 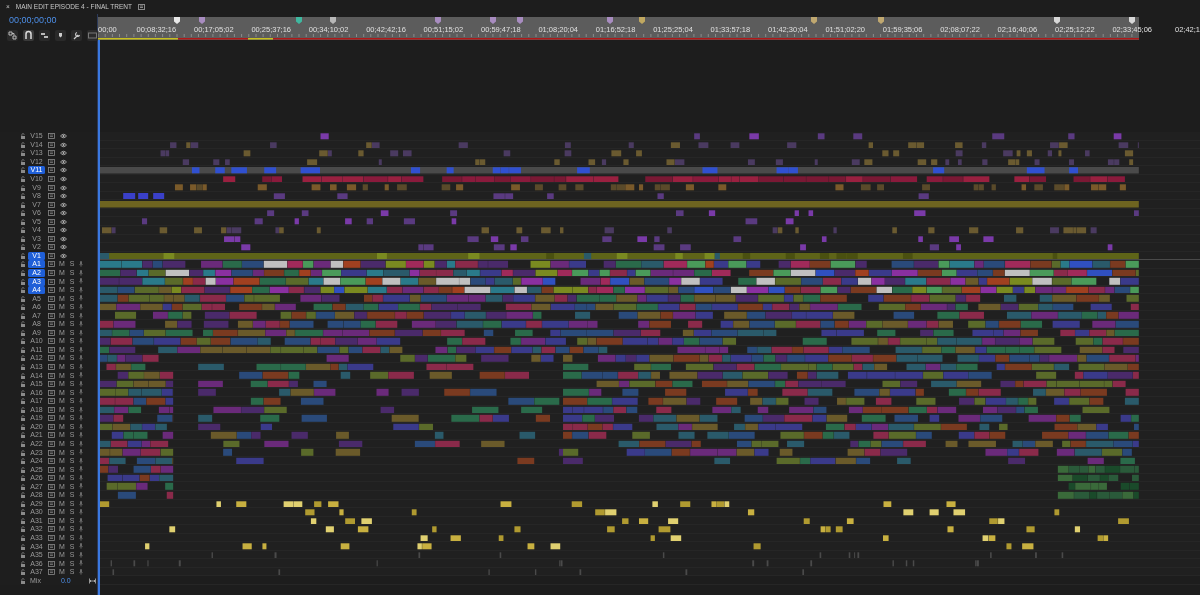 I want to click on linked-selection-button, so click(x=44, y=35).